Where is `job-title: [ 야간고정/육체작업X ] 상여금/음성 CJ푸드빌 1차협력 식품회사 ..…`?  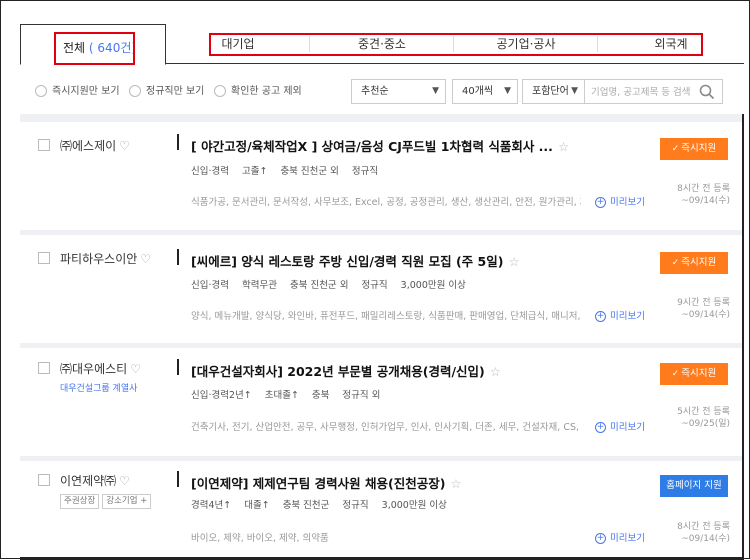 job-title: [ 야간고정/육체작업X ] 상여금/음성 CJ푸드빌 1차협력 식품회사 ..… is located at coordinates (372, 146).